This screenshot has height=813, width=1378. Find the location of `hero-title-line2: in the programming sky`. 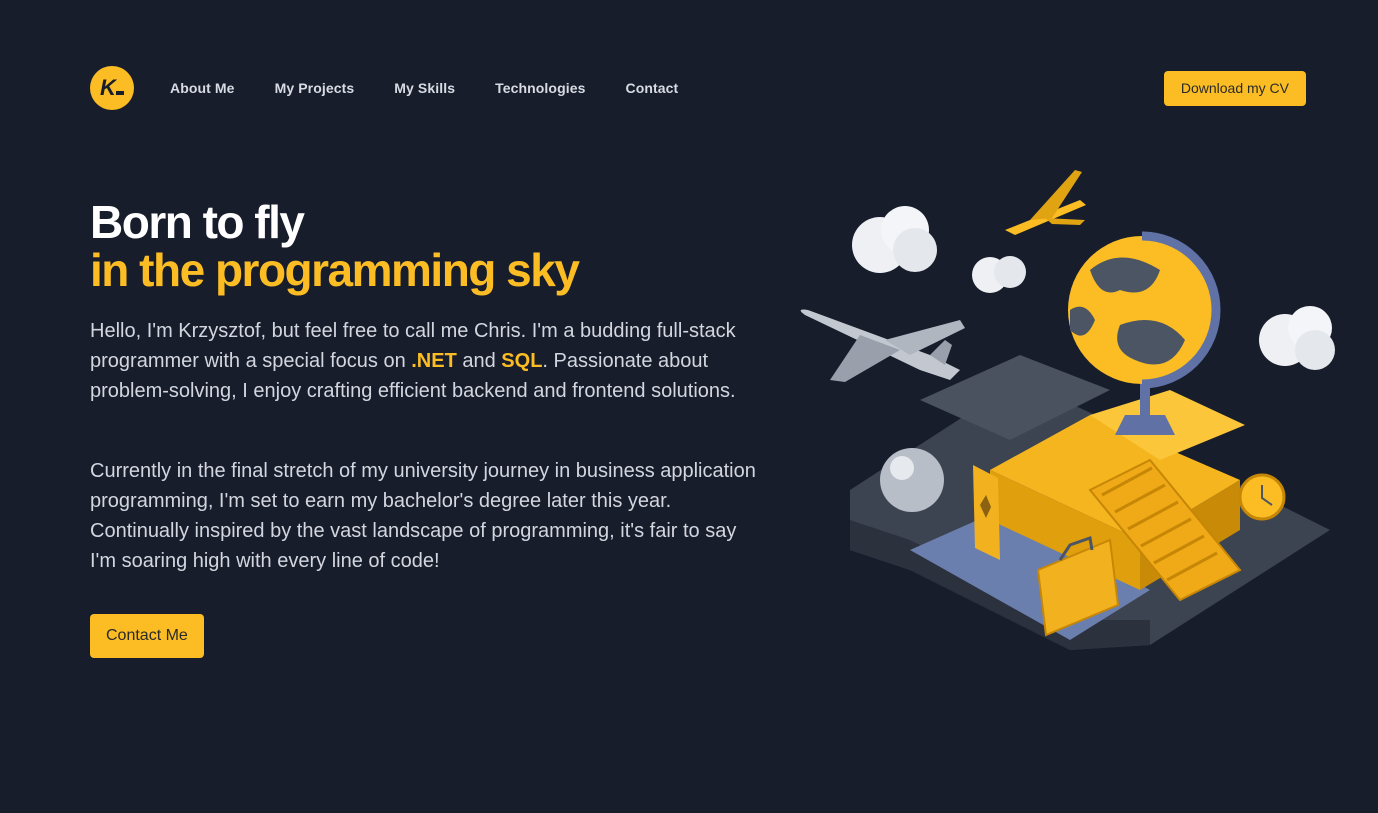

hero-title-line2: in the programming sky is located at coordinates (335, 270).